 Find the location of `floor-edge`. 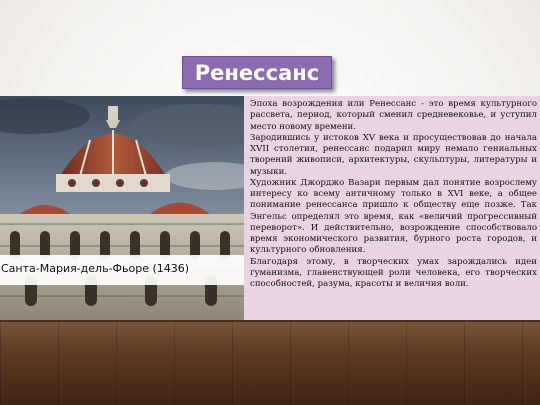

floor-edge is located at coordinates (270, 321).